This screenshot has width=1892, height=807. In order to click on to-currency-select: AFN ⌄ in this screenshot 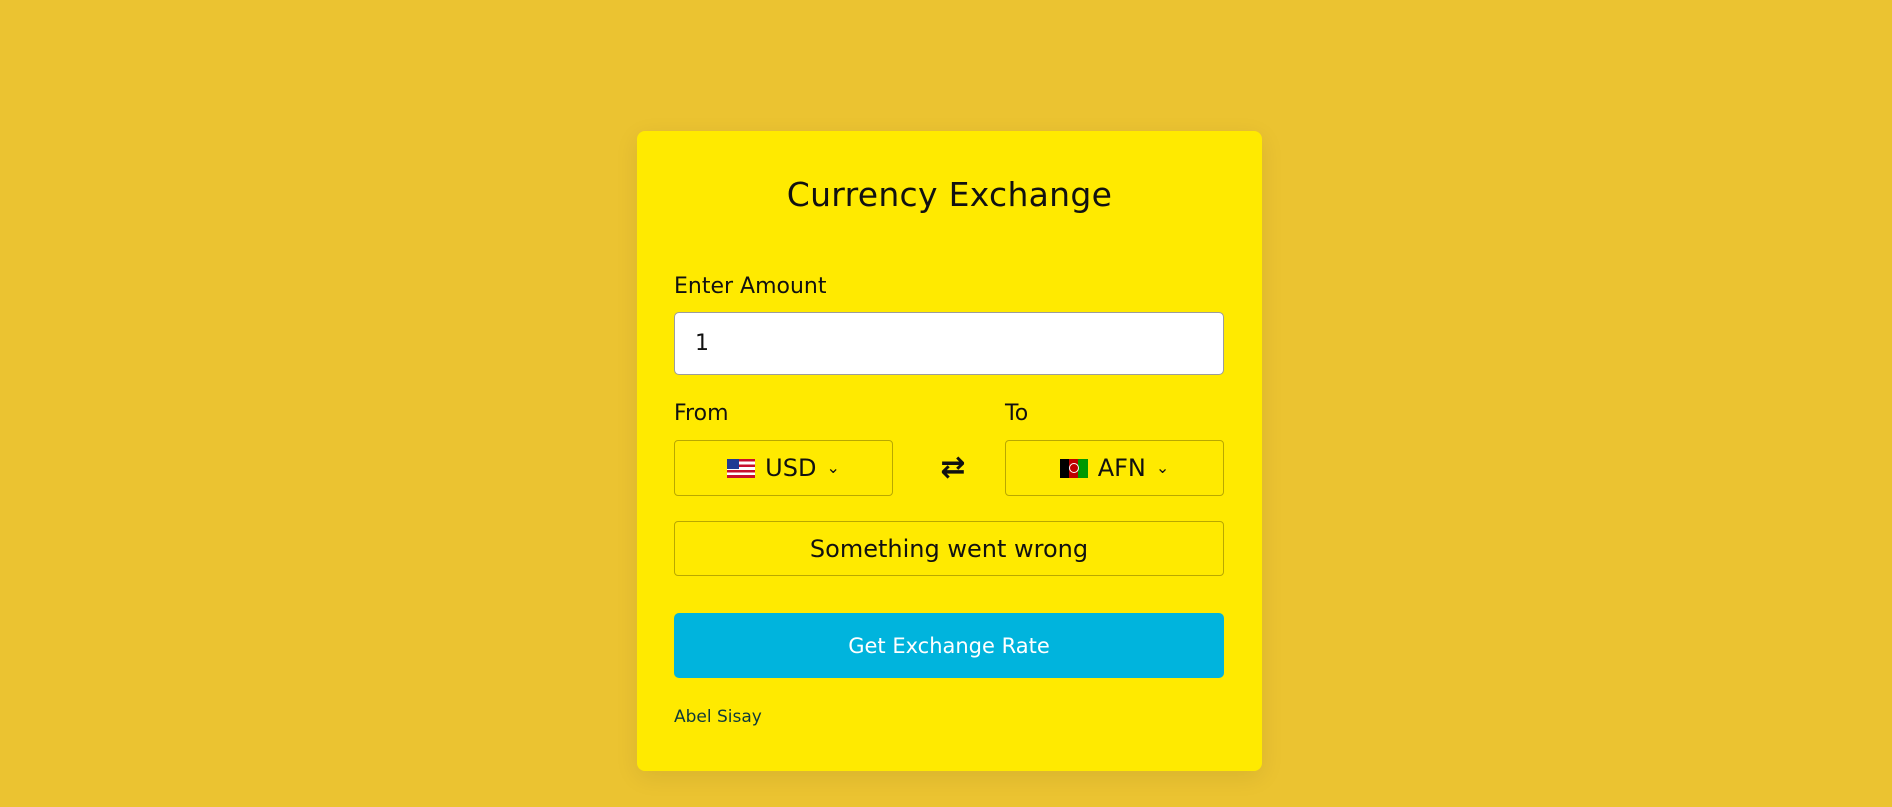, I will do `click(1114, 468)`.